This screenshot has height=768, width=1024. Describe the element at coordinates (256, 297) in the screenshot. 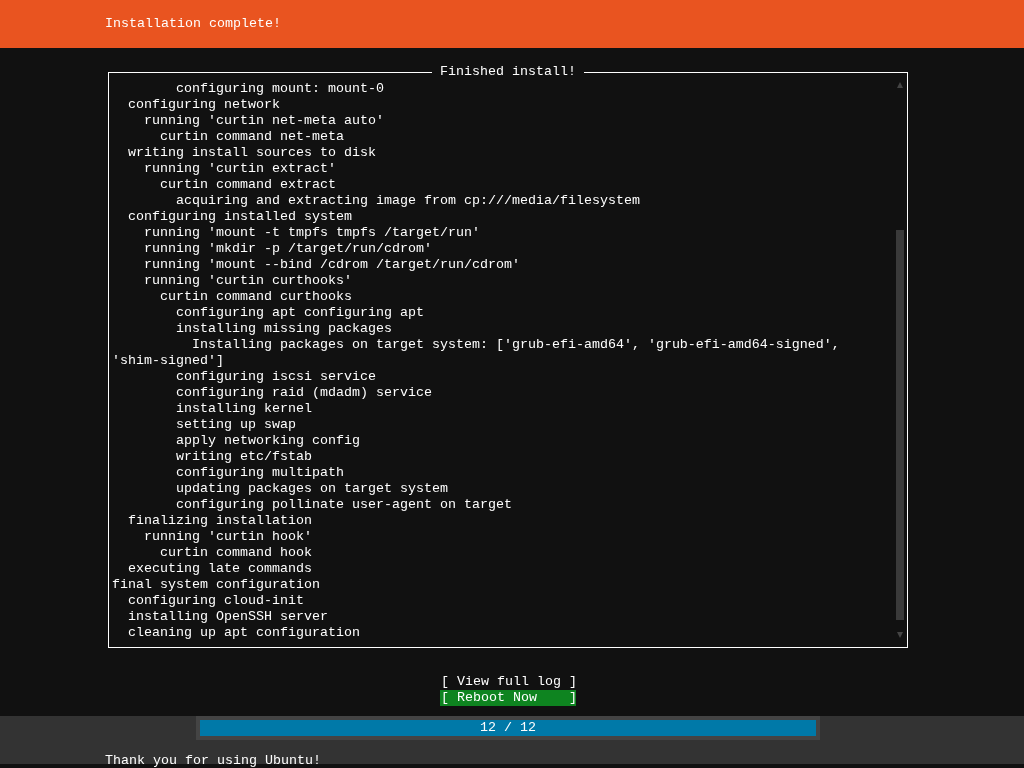

I see `log-line: curtin command curthooks` at that location.